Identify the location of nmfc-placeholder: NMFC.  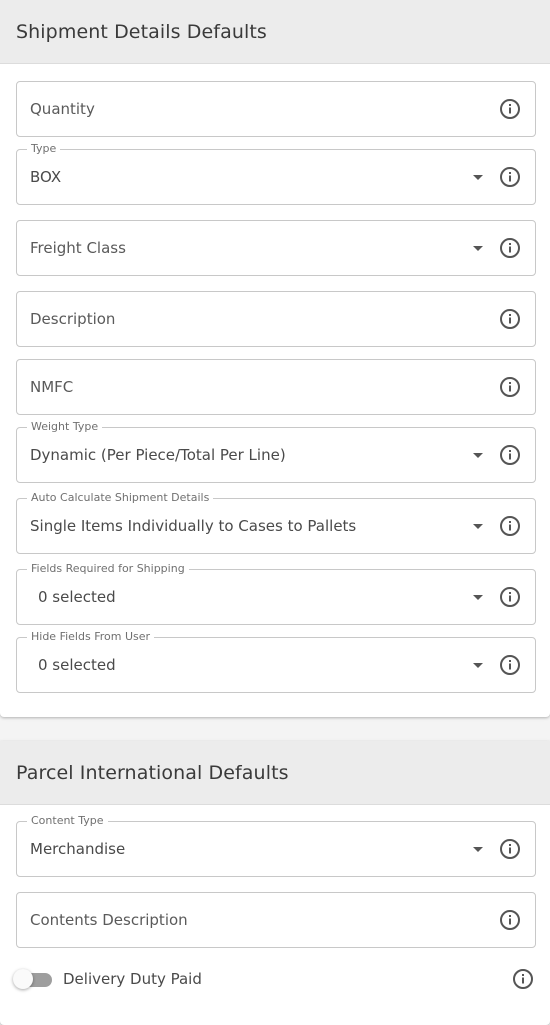
(52, 387).